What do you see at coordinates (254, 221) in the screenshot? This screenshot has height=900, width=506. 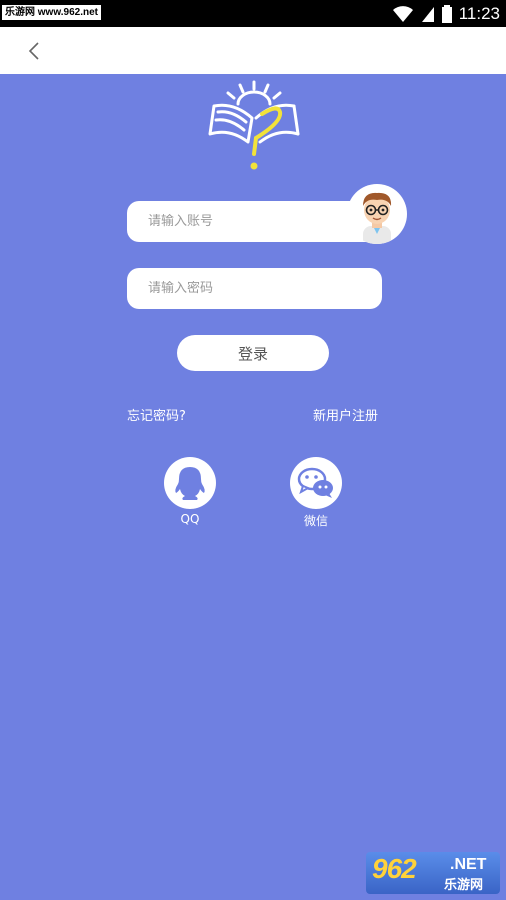 I see `account-field` at bounding box center [254, 221].